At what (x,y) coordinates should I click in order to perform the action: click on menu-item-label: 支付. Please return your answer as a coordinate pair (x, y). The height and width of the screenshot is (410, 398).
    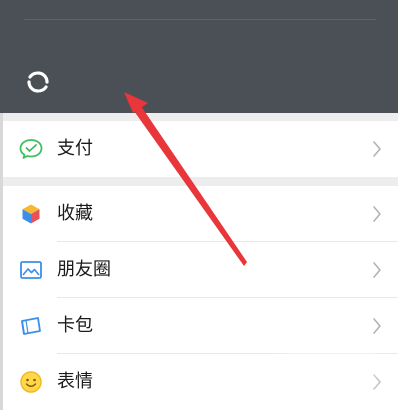
    Looking at the image, I should click on (75, 148).